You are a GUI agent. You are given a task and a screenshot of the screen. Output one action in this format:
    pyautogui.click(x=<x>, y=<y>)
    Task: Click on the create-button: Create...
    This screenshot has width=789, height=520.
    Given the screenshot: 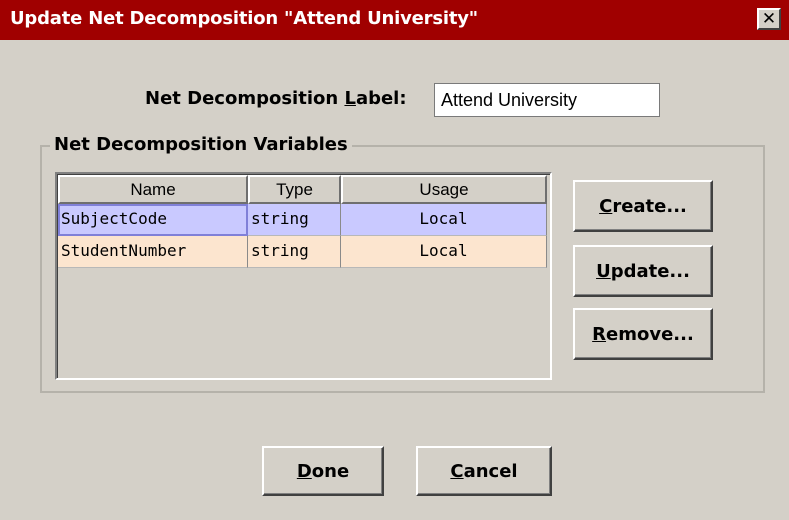 What is the action you would take?
    pyautogui.click(x=643, y=206)
    